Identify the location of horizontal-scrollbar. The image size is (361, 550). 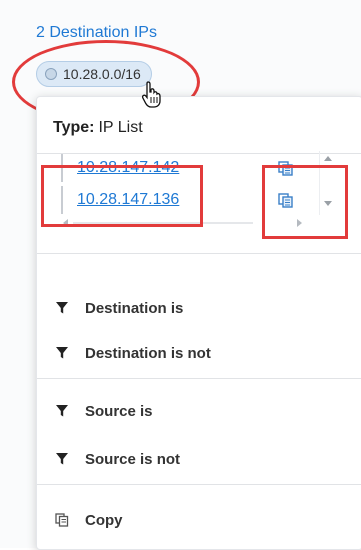
(190, 223).